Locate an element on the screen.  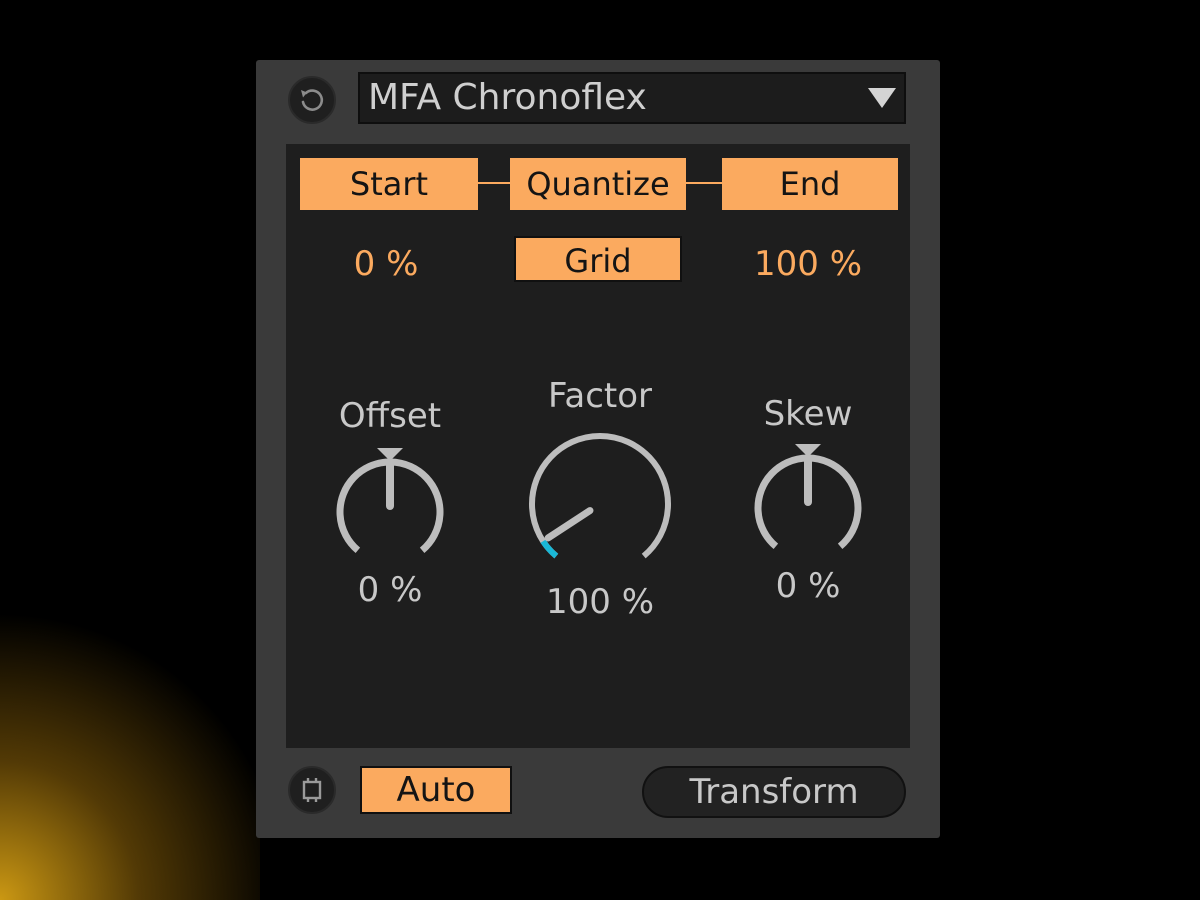
offset-value: 0 % is located at coordinates (390, 590).